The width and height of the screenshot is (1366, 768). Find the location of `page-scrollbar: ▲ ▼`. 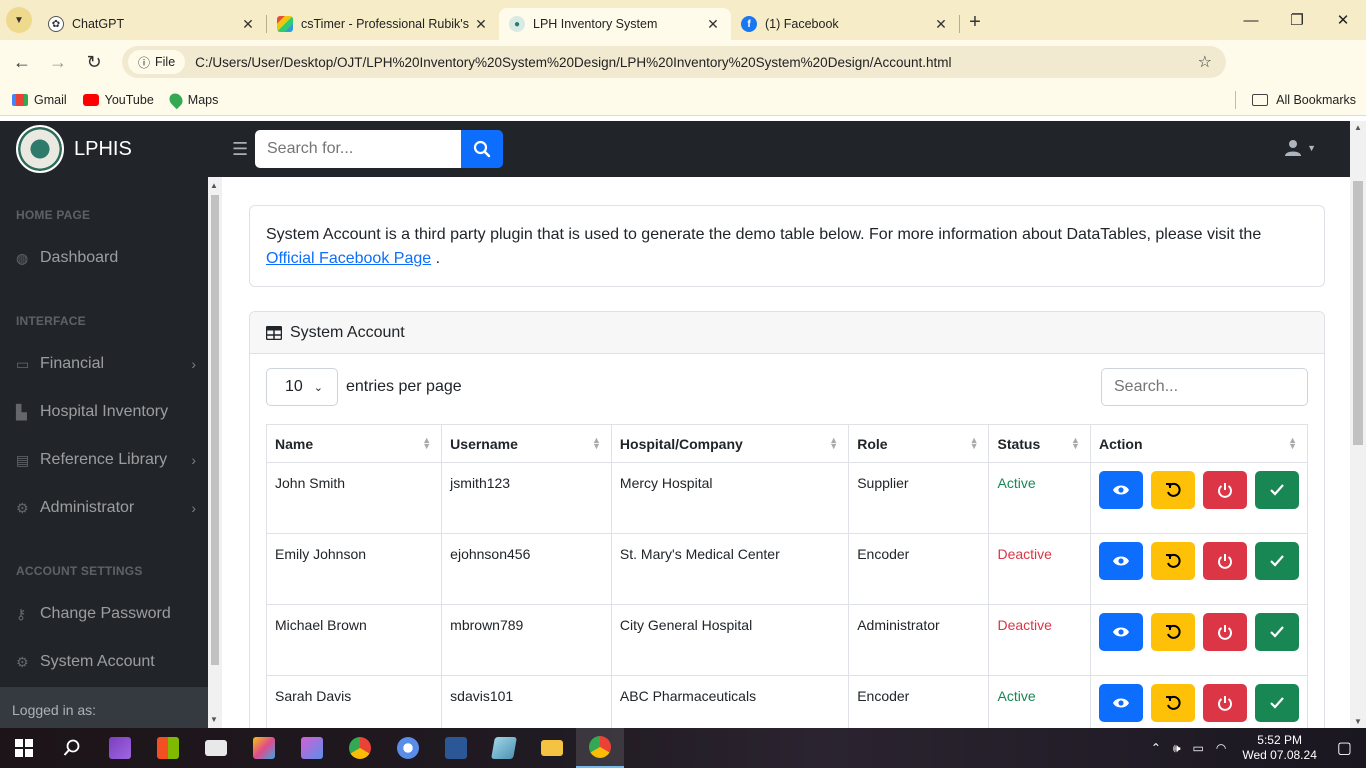

page-scrollbar: ▲ ▼ is located at coordinates (1358, 424).